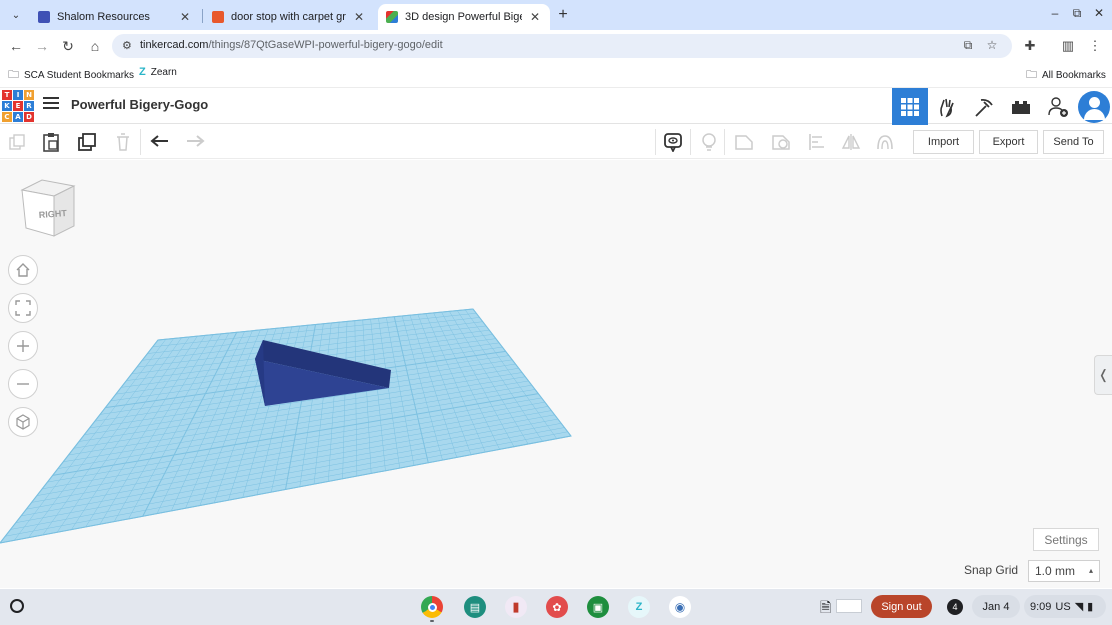 This screenshot has height=625, width=1112. I want to click on learn-button, so click(947, 106).